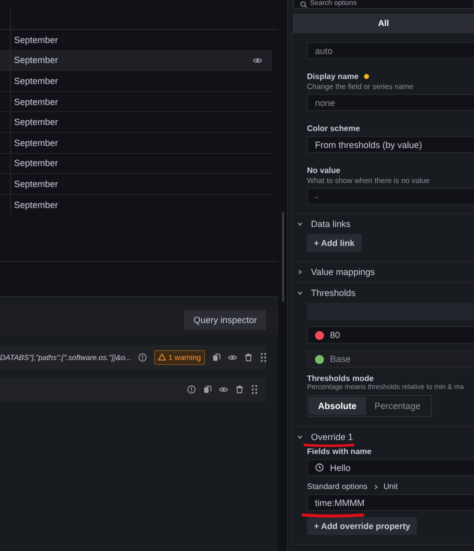 This screenshot has height=551, width=474. Describe the element at coordinates (339, 451) in the screenshot. I see `field-label: Fields with name` at that location.